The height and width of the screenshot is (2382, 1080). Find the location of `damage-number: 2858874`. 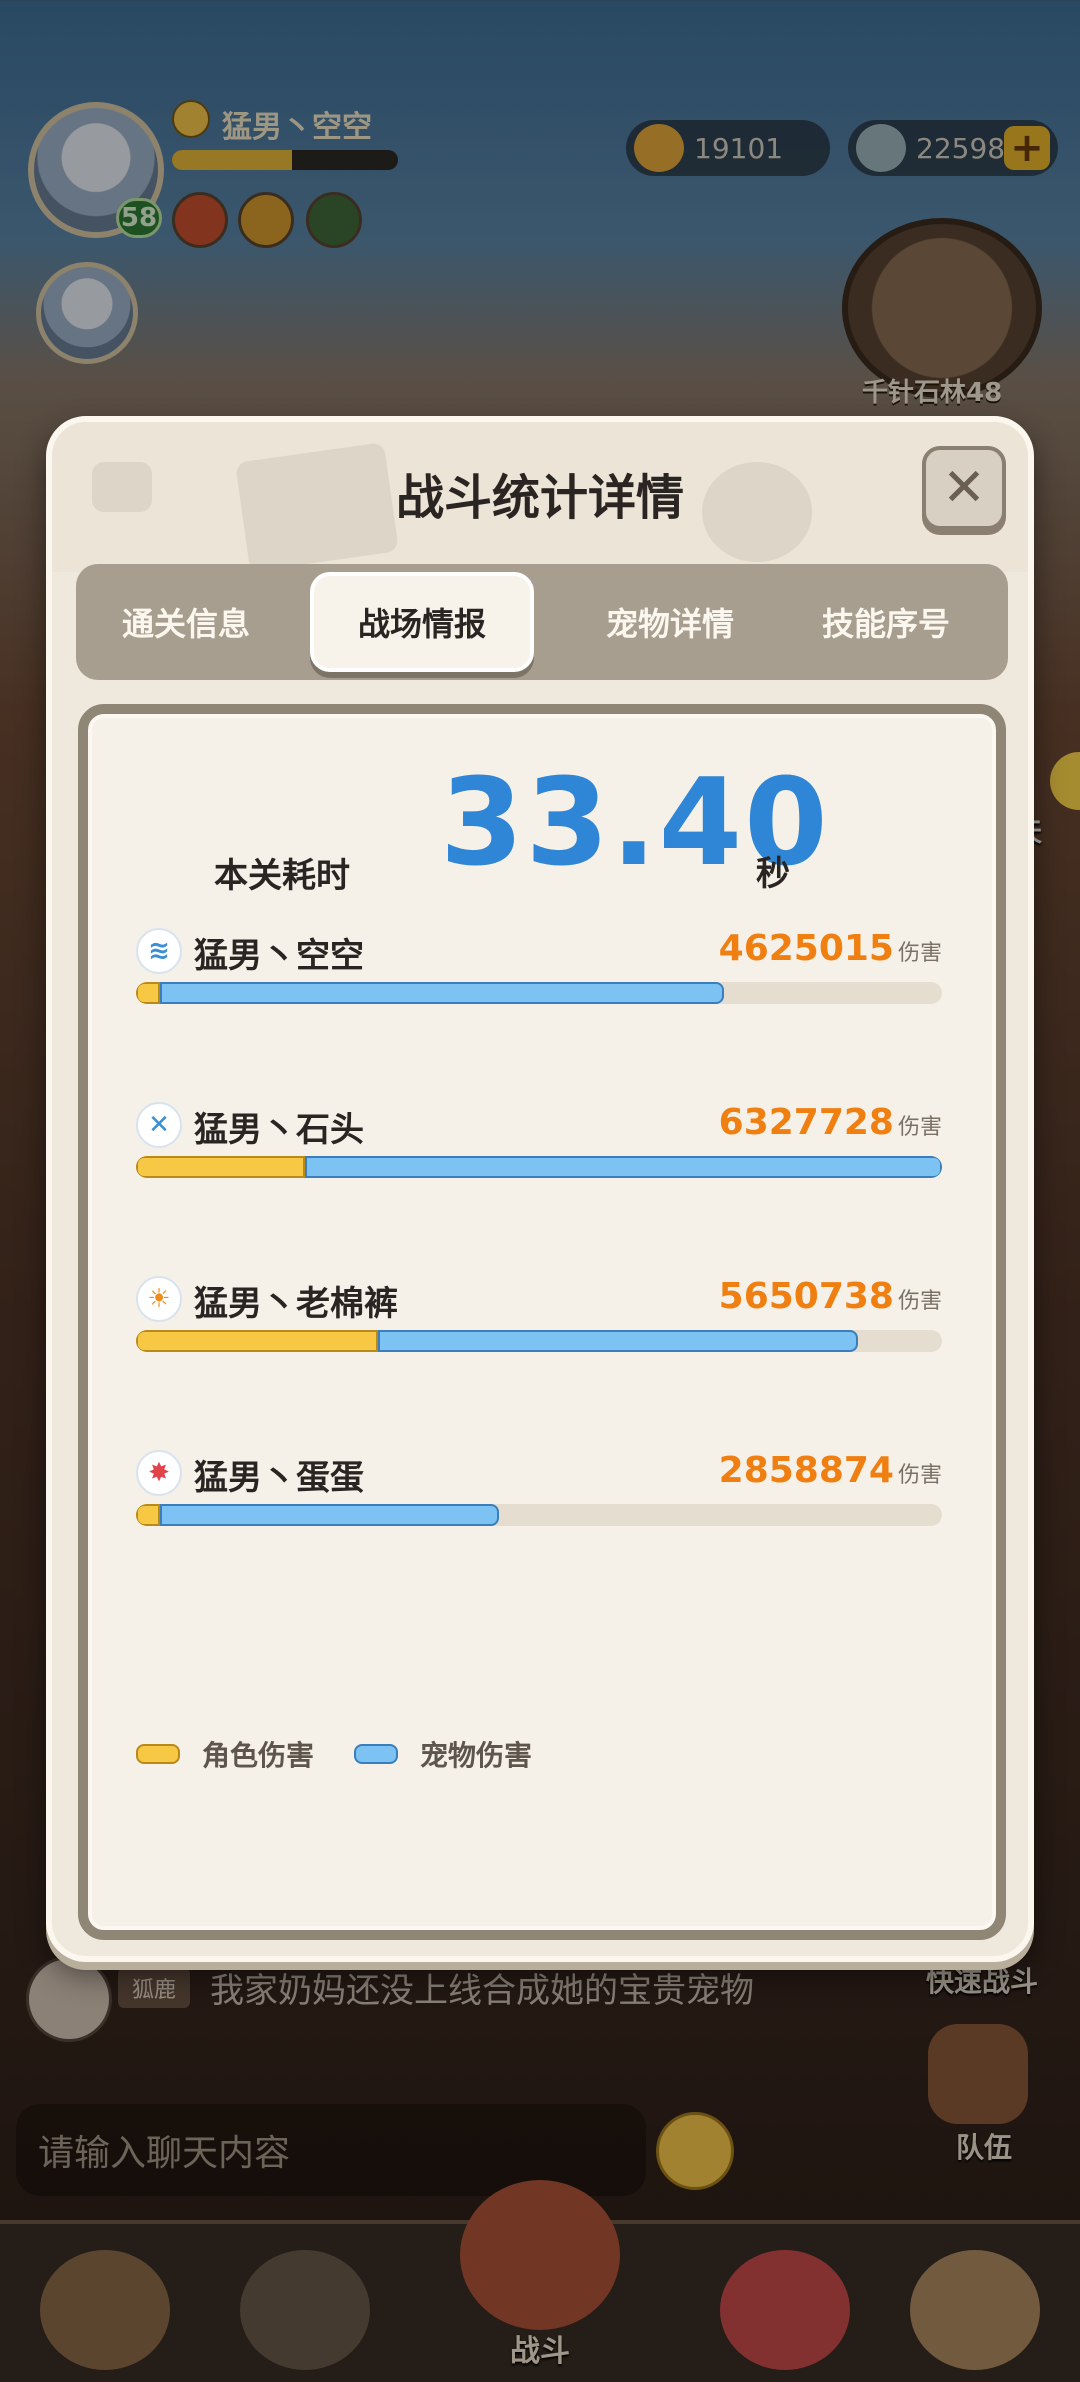

damage-number: 2858874 is located at coordinates (806, 1470).